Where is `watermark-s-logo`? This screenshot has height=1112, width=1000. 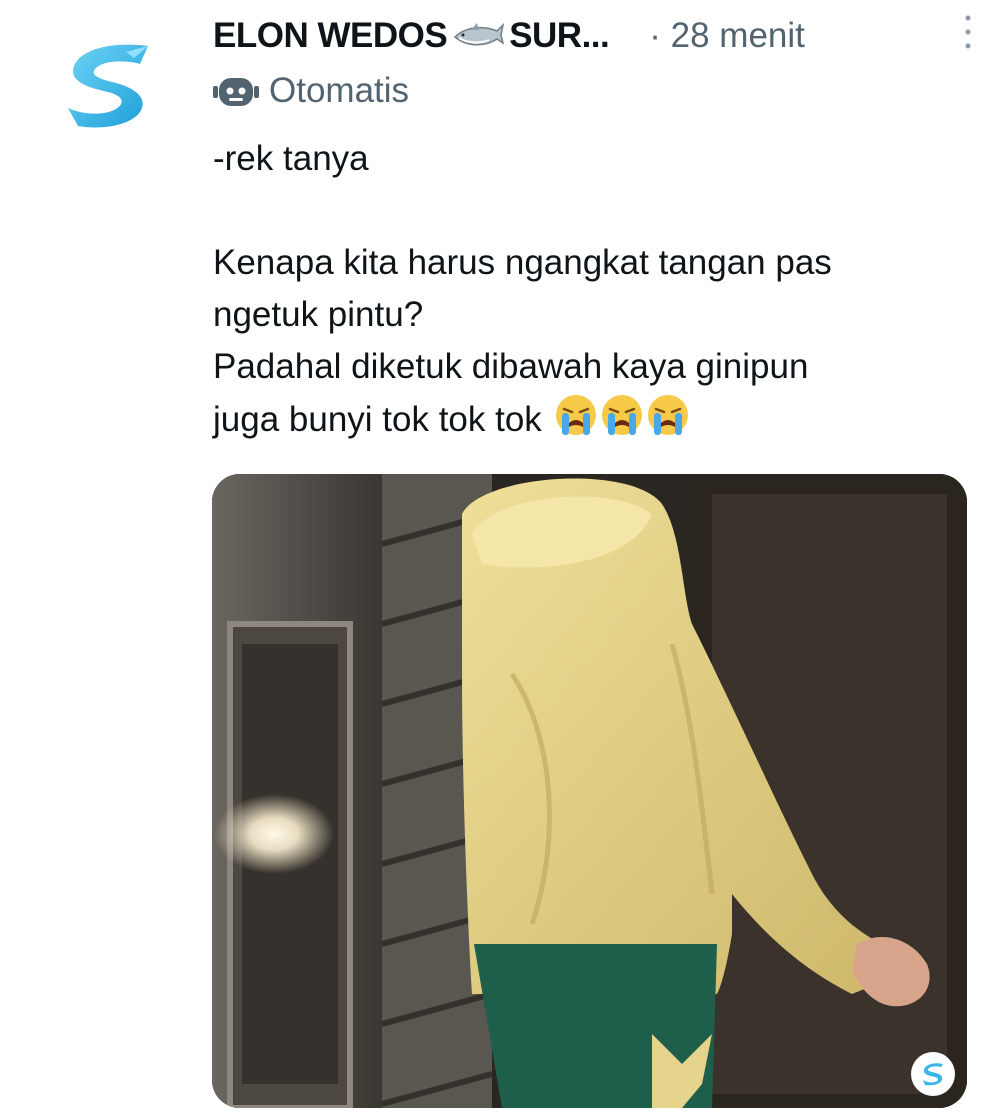 watermark-s-logo is located at coordinates (933, 1074).